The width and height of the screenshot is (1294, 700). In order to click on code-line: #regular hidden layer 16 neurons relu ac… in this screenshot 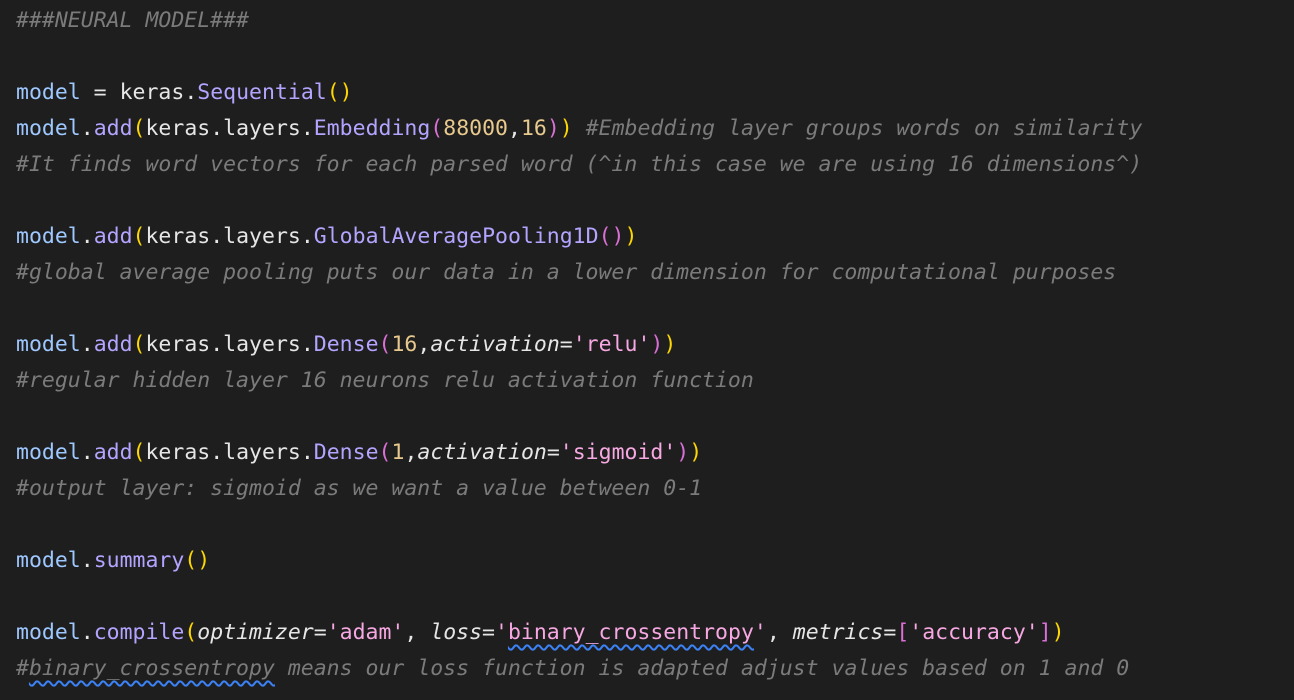, I will do `click(579, 381)`.